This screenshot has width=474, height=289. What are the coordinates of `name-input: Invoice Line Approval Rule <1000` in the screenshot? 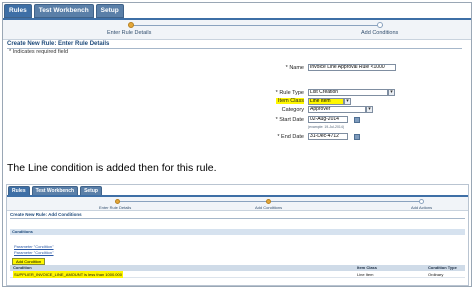 It's located at (352, 67).